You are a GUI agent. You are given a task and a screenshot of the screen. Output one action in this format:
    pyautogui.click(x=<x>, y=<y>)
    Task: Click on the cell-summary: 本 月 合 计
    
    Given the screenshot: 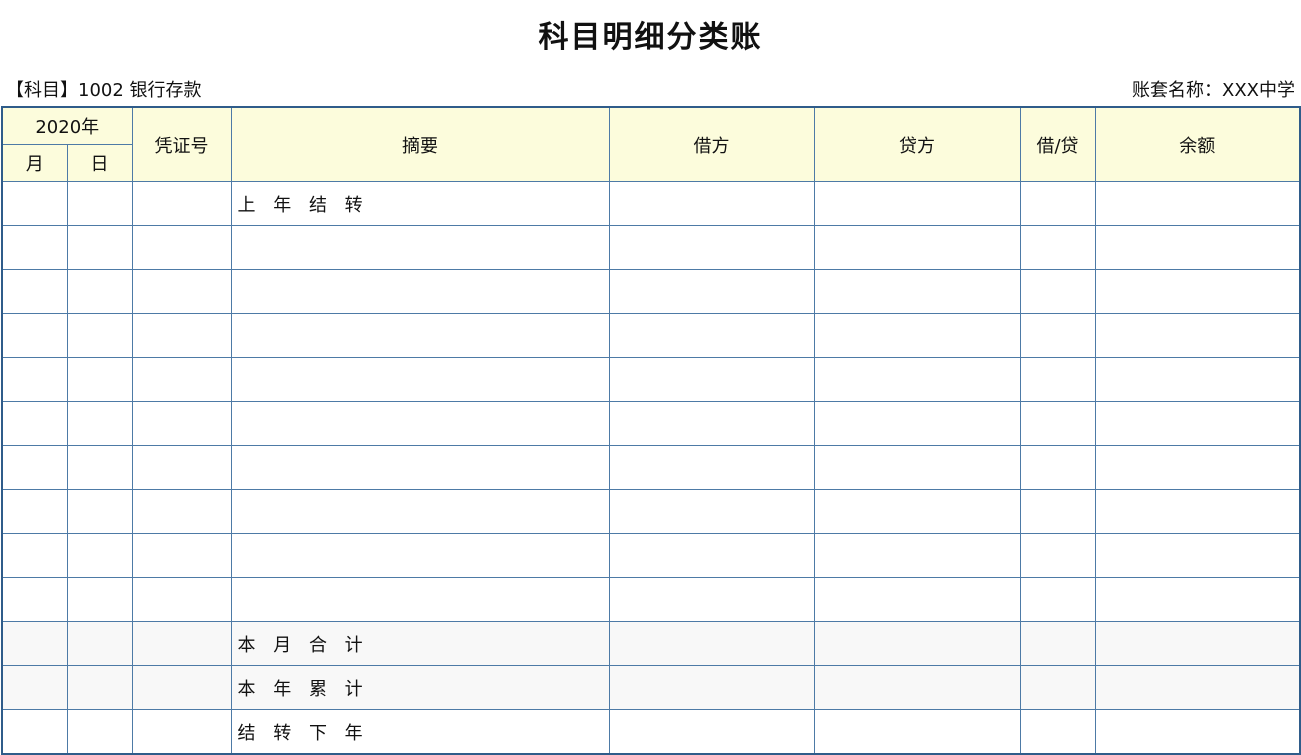 What is the action you would take?
    pyautogui.click(x=420, y=643)
    